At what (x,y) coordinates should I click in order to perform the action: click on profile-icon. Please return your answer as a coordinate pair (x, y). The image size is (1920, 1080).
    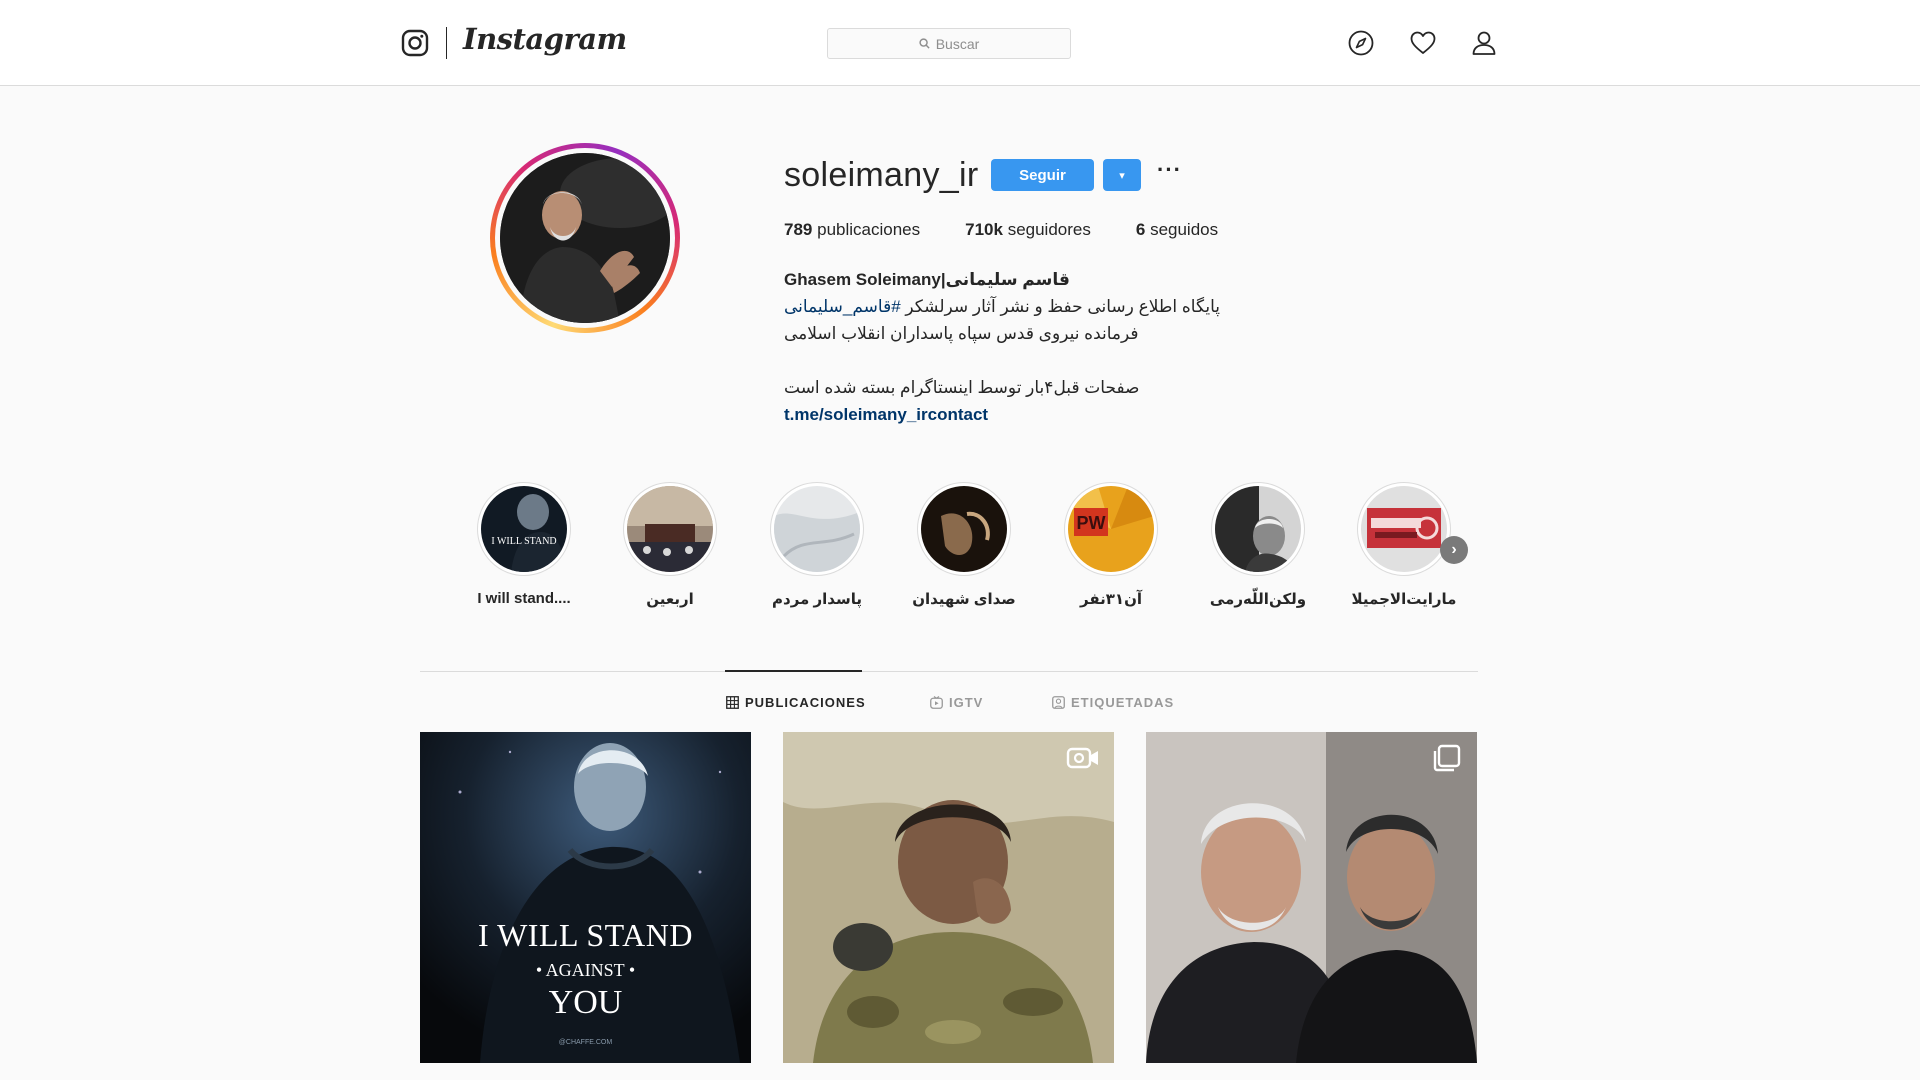
    Looking at the image, I should click on (1484, 43).